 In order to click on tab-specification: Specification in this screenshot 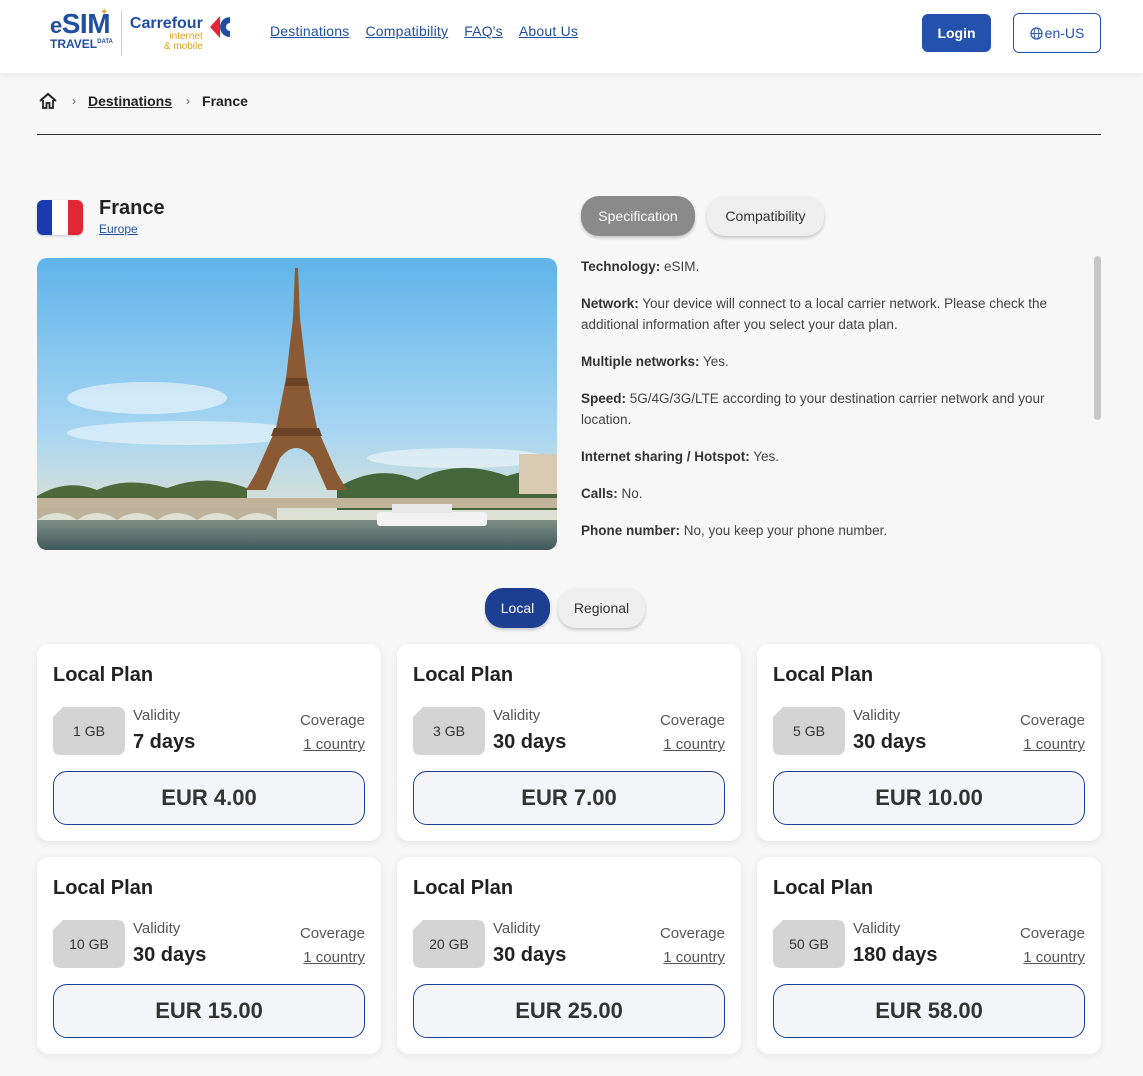, I will do `click(638, 216)`.